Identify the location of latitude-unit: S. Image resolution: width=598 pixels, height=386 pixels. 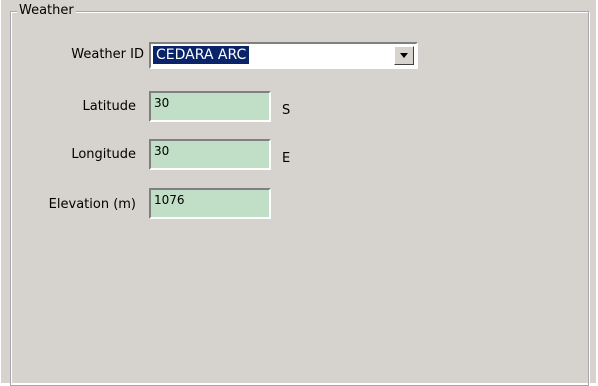
(286, 110).